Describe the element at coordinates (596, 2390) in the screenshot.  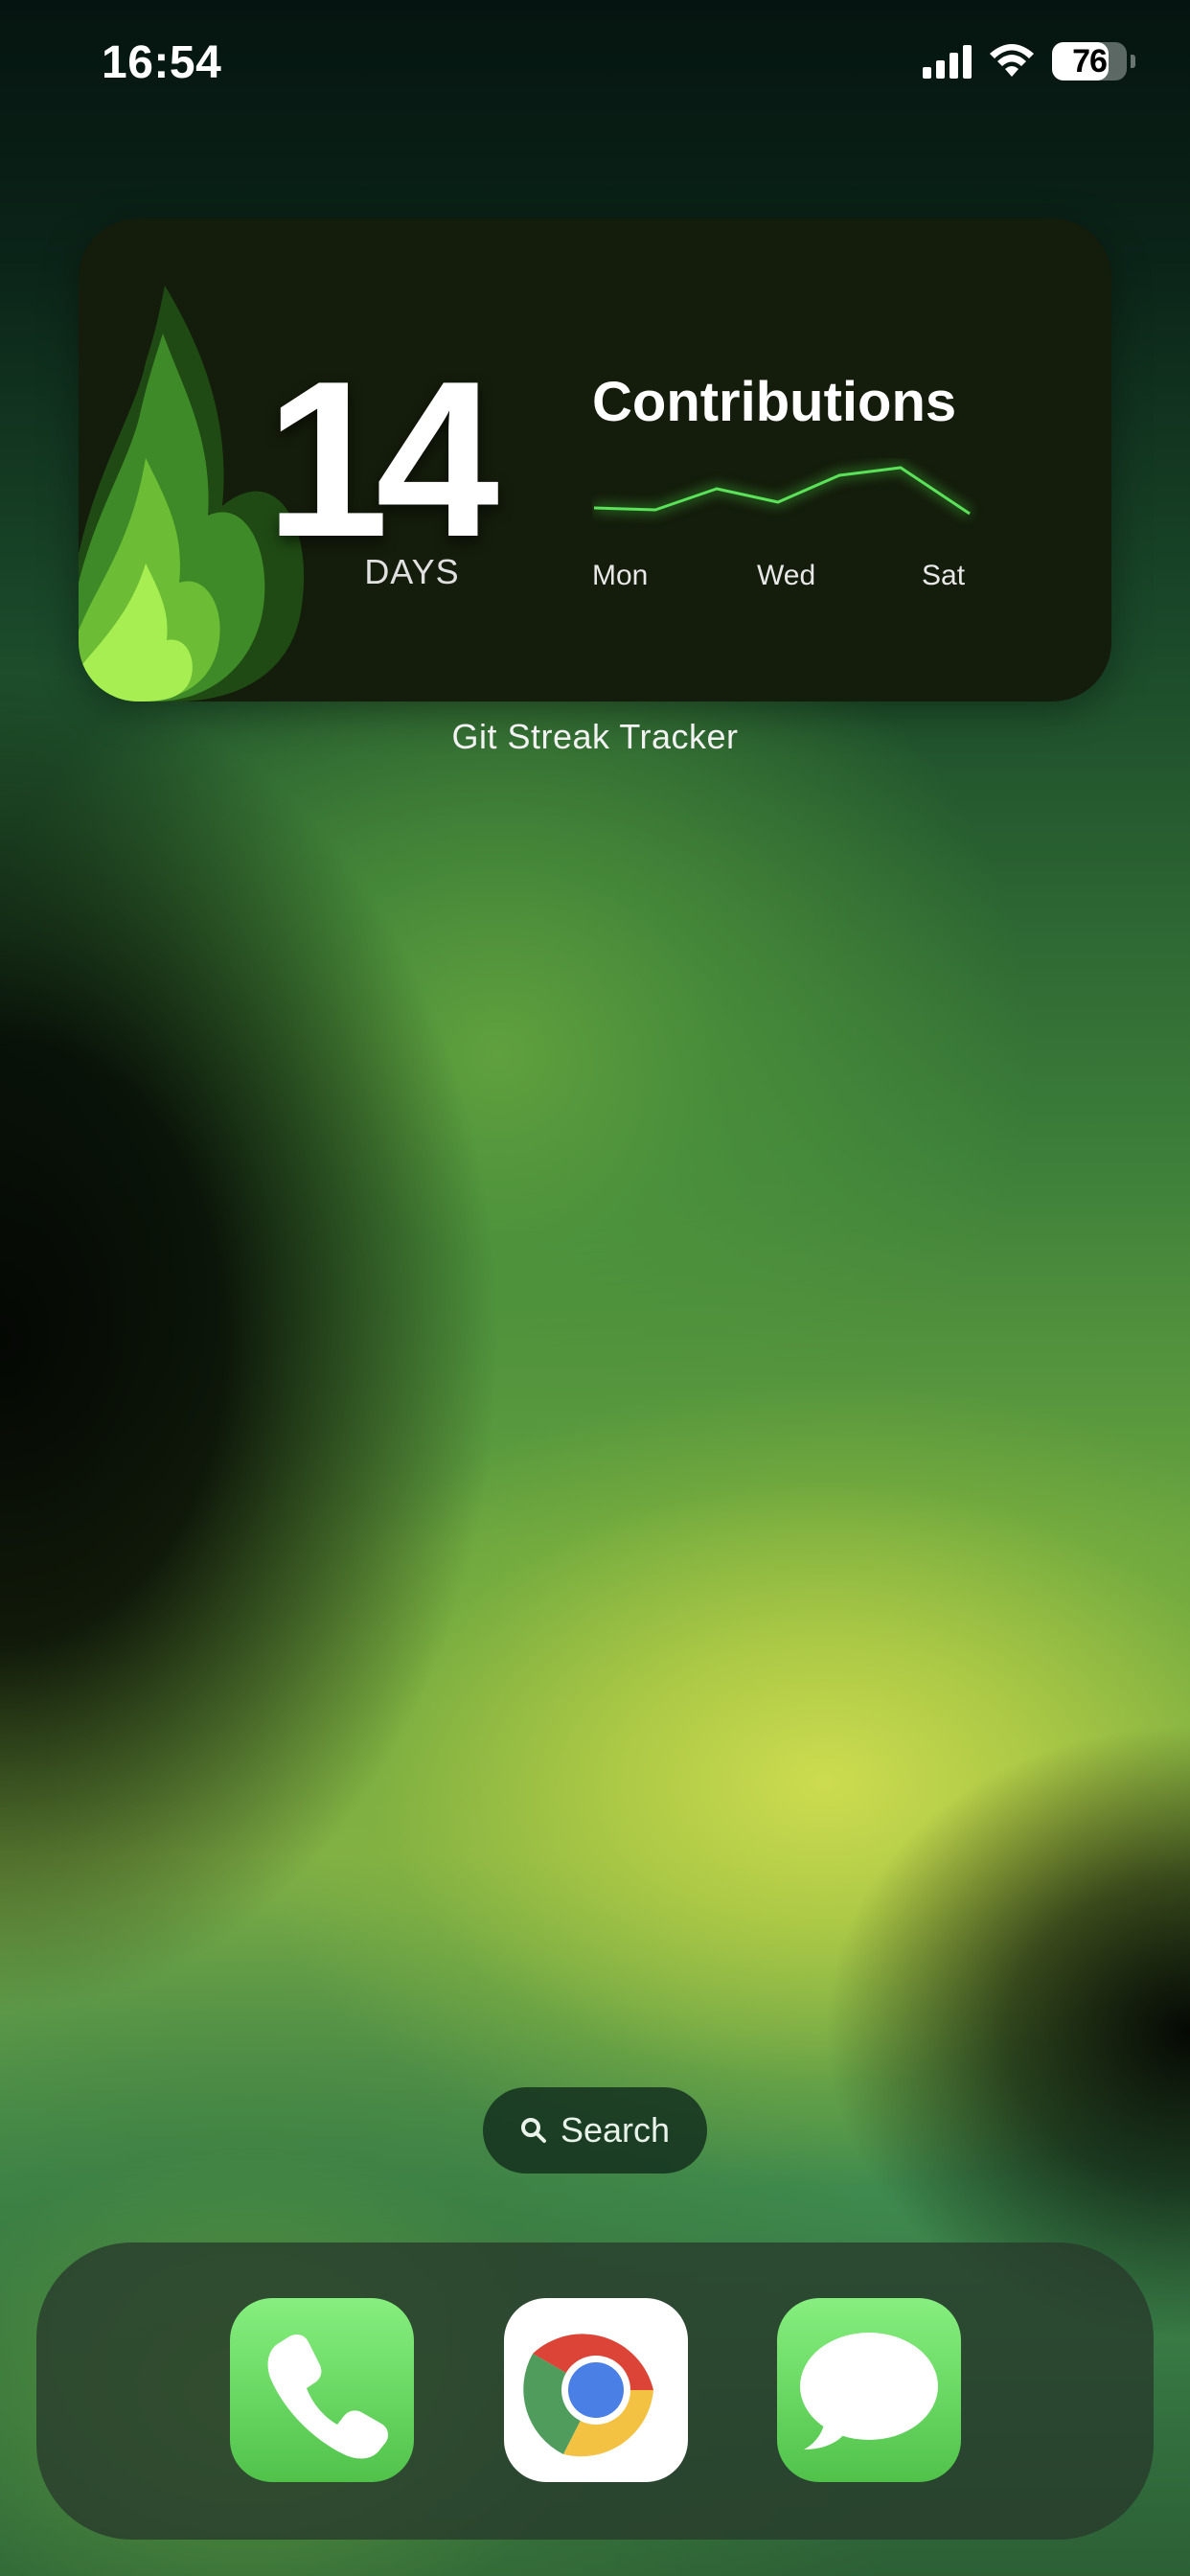
I see `chrome-app-icon` at that location.